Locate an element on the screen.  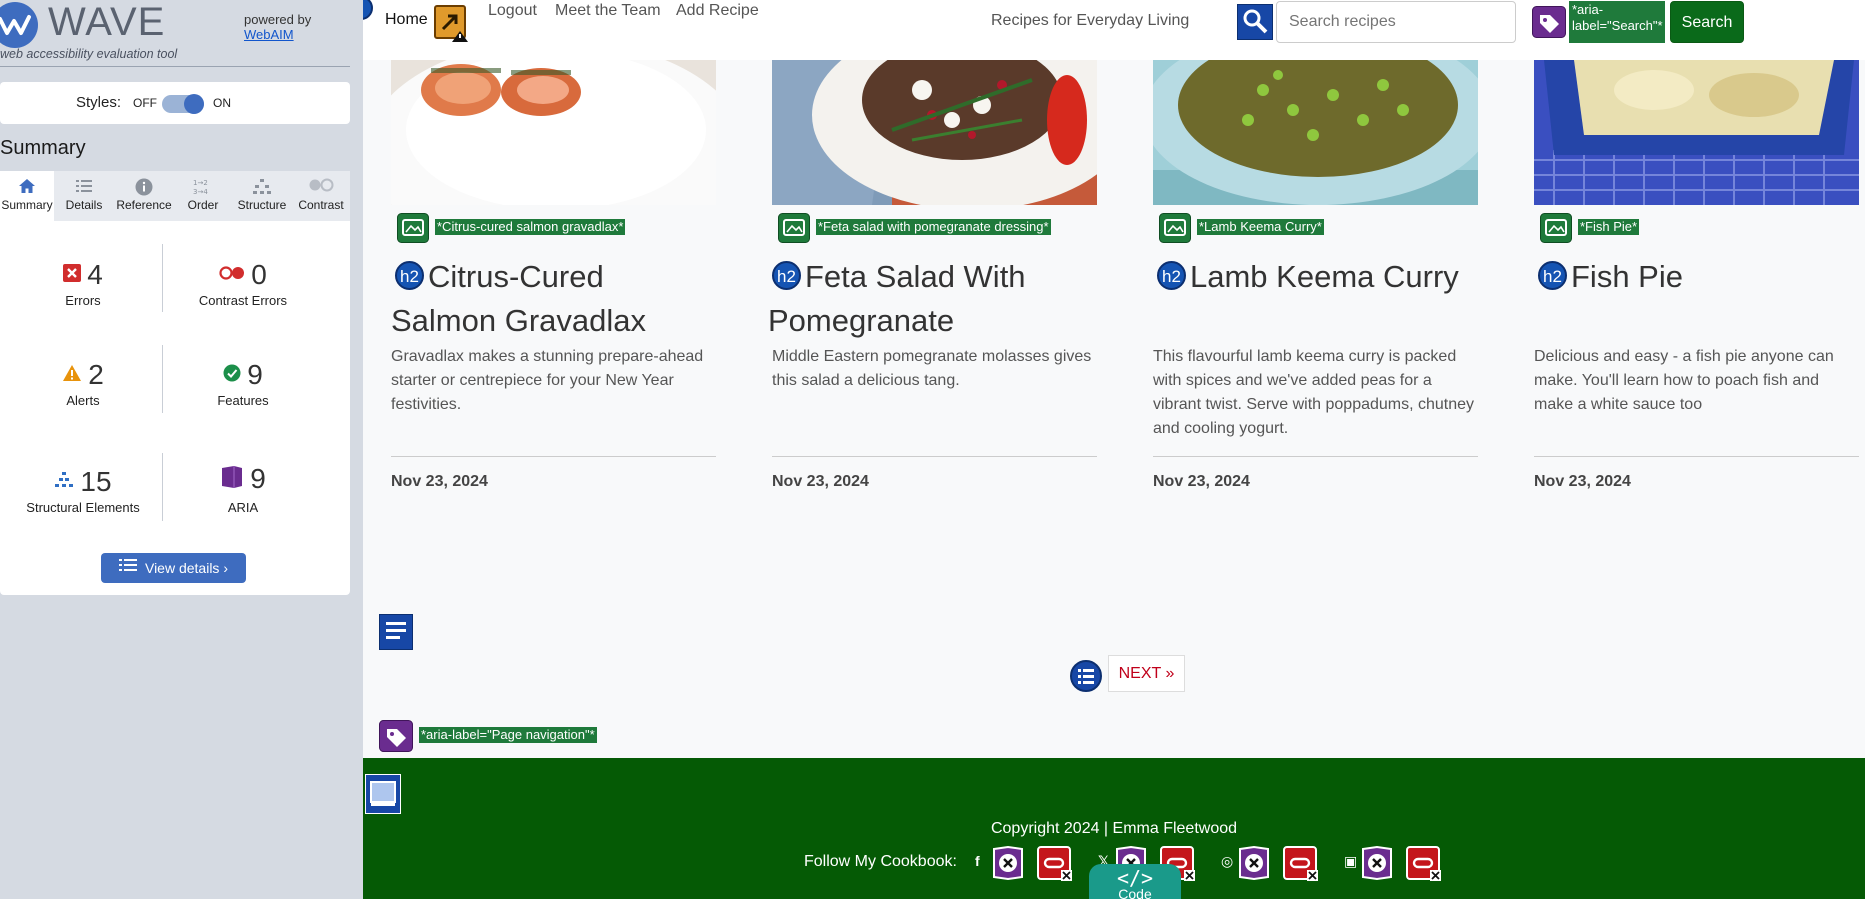
powered-by-label: powered by is located at coordinates (278, 19).